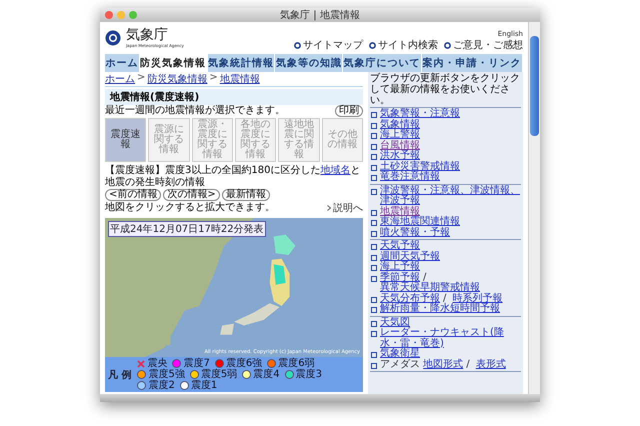 This screenshot has width=640, height=426. I want to click on sidebar-link: 台風情報, so click(400, 145).